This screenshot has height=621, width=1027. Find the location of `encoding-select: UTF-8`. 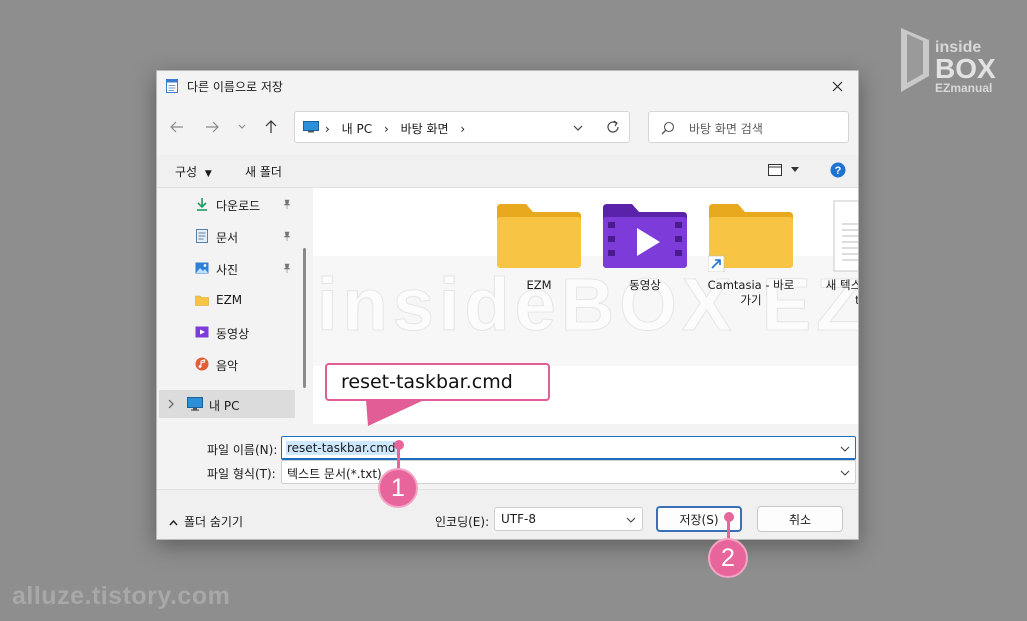

encoding-select: UTF-8 is located at coordinates (568, 519).